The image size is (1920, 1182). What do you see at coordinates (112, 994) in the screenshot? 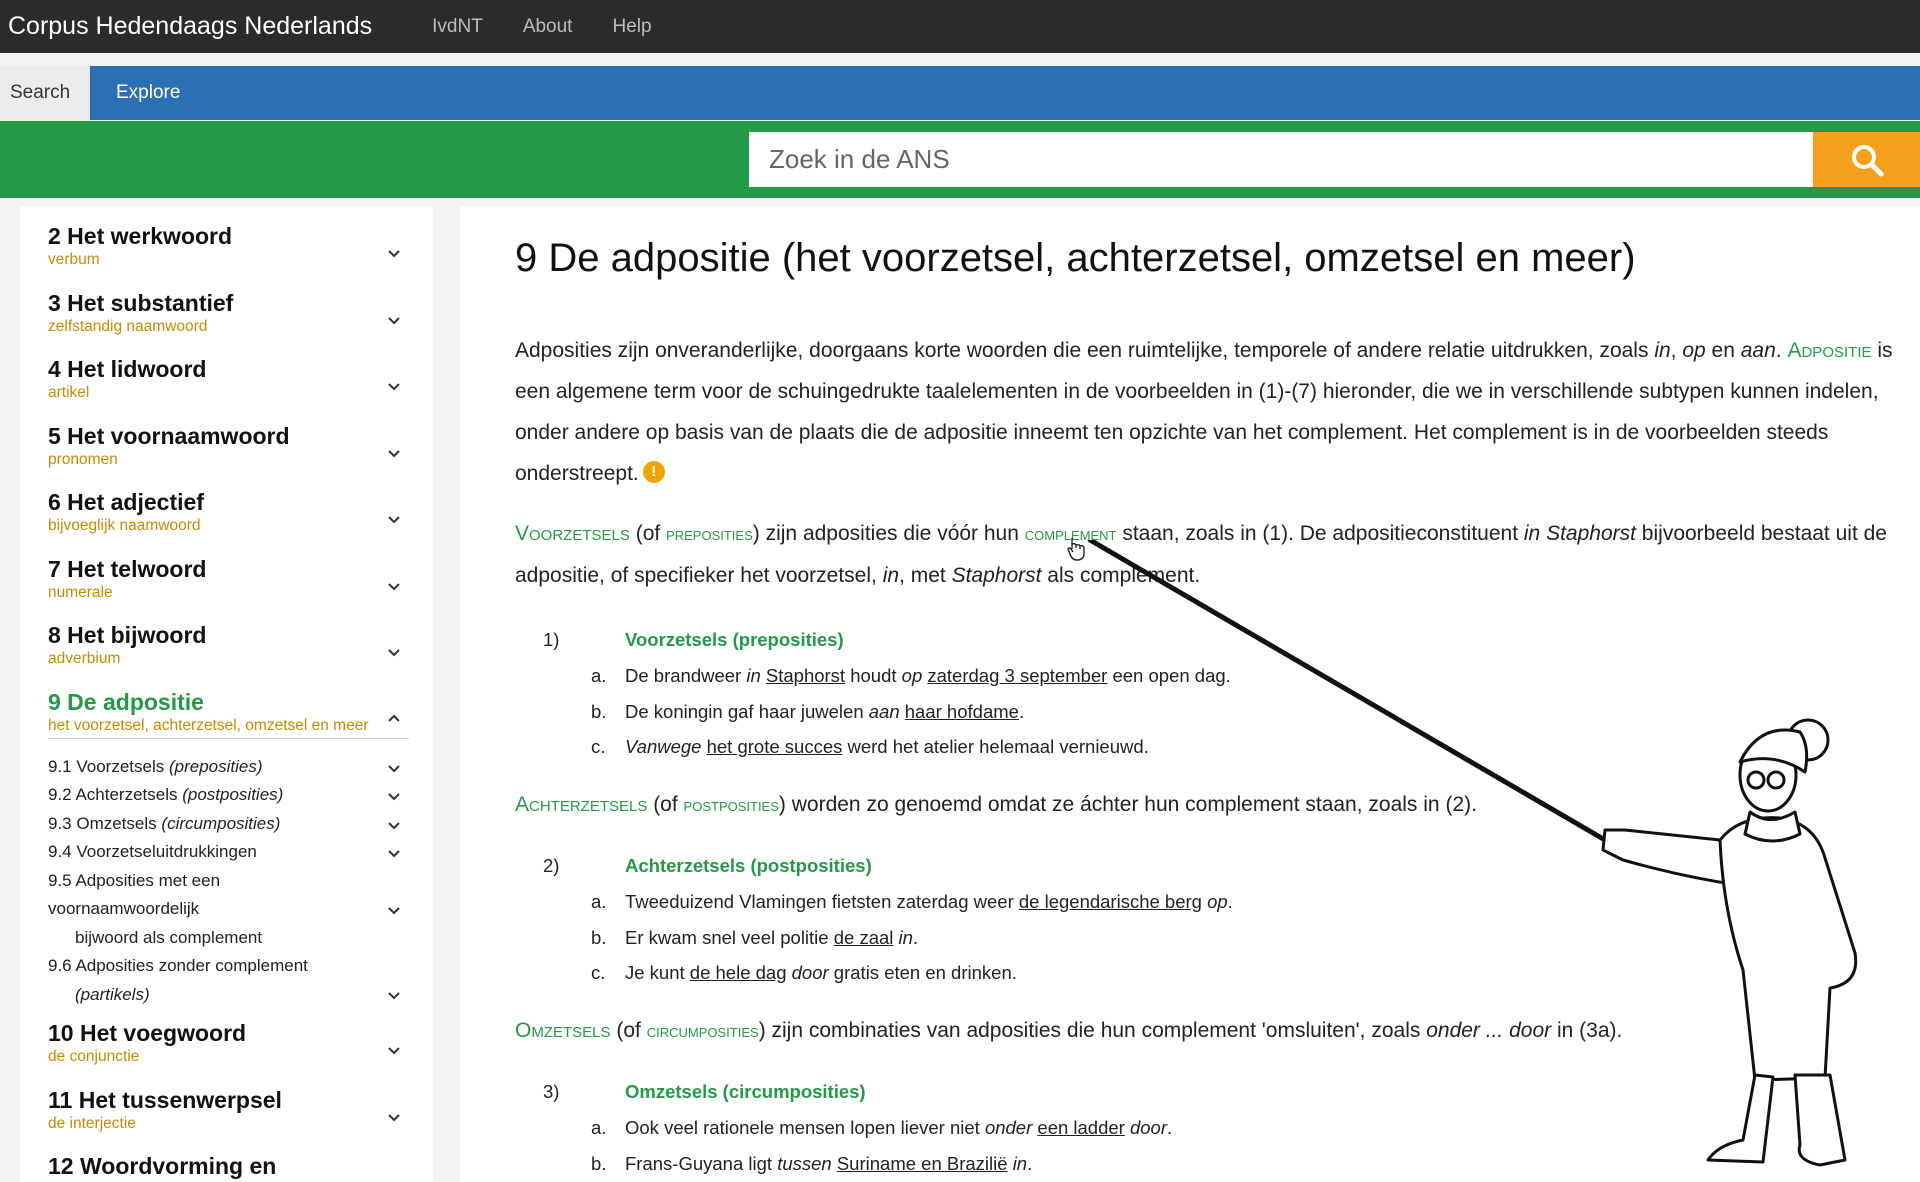
I see `subsection-label-line2: (partikels)` at bounding box center [112, 994].